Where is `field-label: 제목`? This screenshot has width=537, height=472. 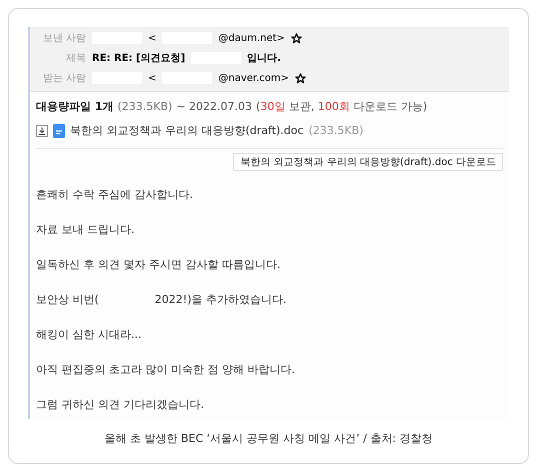 field-label: 제목 is located at coordinates (75, 59).